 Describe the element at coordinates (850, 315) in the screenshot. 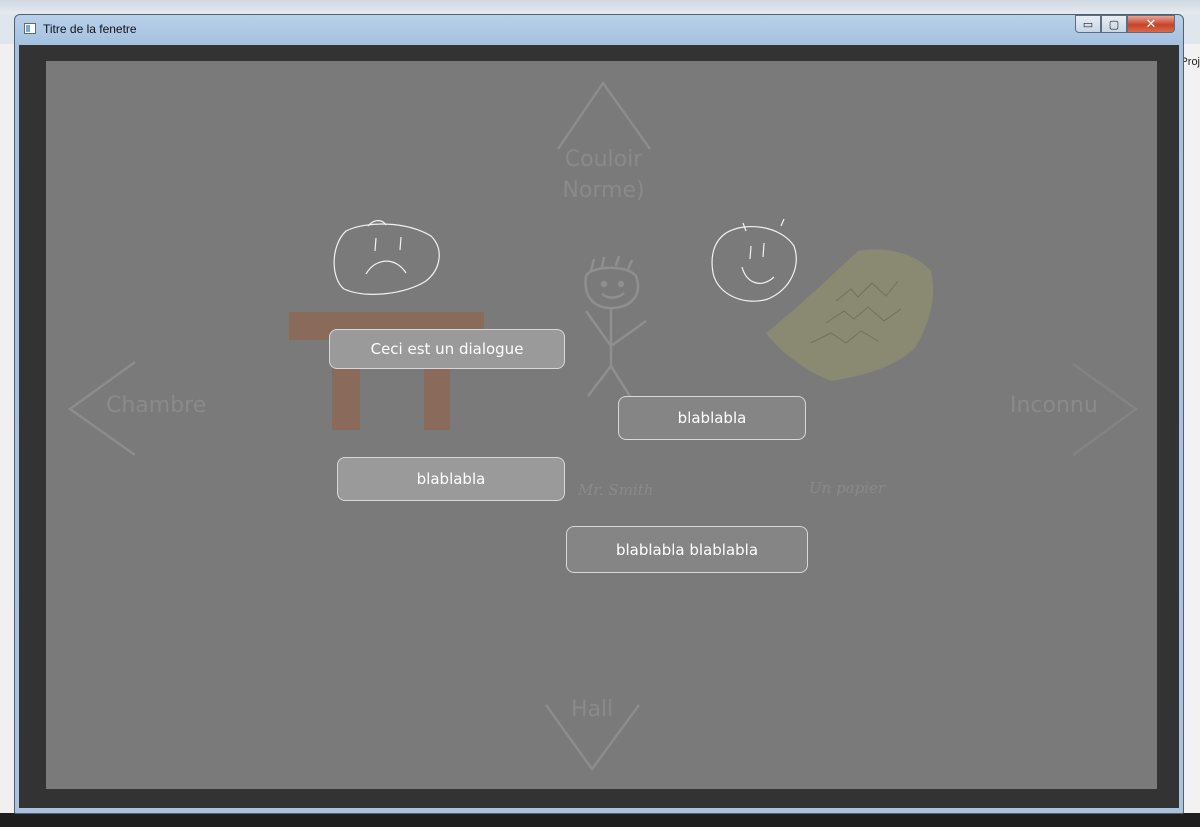

I see `paper-drawing` at that location.